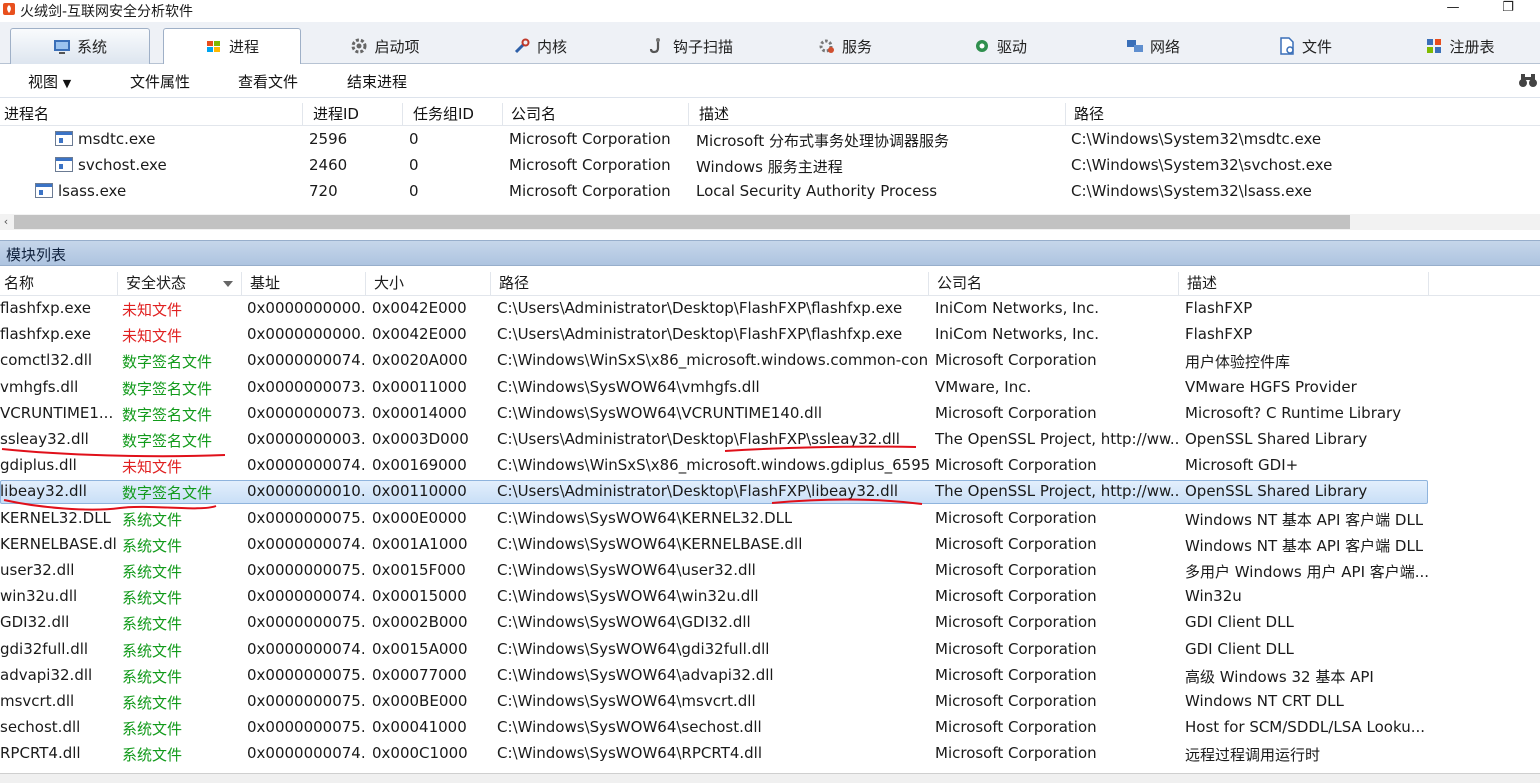  Describe the element at coordinates (419, 596) in the screenshot. I see `module-size: 0x00015000` at that location.